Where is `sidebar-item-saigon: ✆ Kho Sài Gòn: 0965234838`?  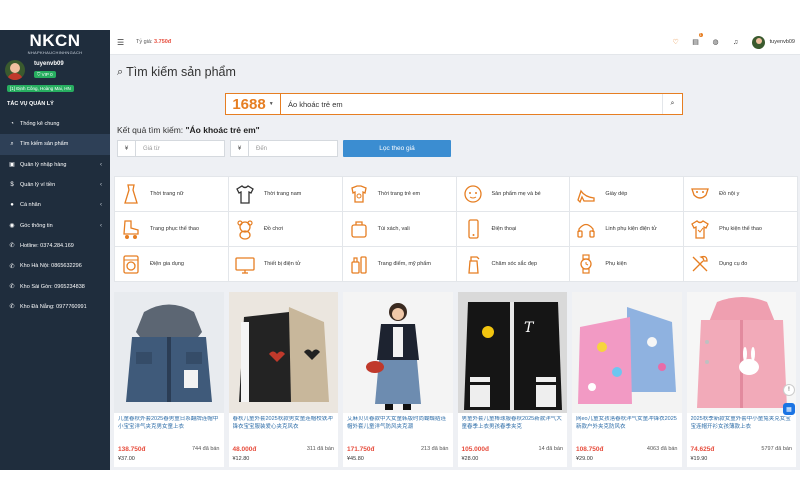 sidebar-item-saigon: ✆ Kho Sài Gòn: 0965234838 is located at coordinates (55, 286).